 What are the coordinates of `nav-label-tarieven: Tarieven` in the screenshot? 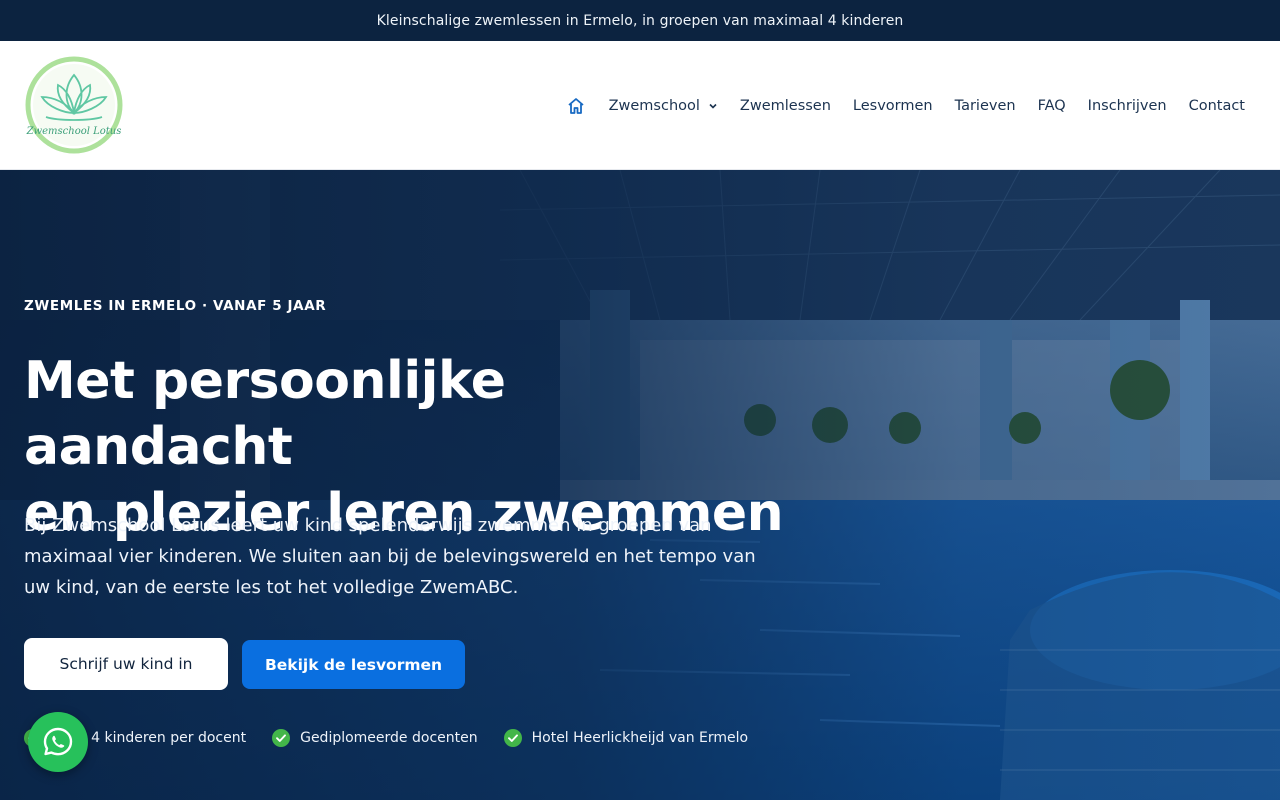 It's located at (985, 105).